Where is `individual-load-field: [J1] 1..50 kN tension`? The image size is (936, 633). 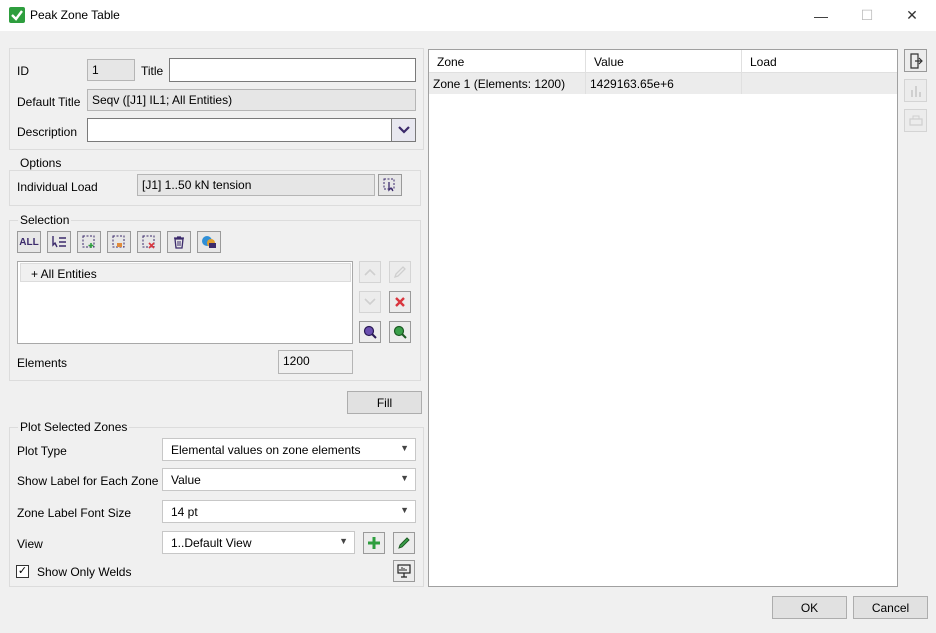 individual-load-field: [J1] 1..50 kN tension is located at coordinates (256, 185).